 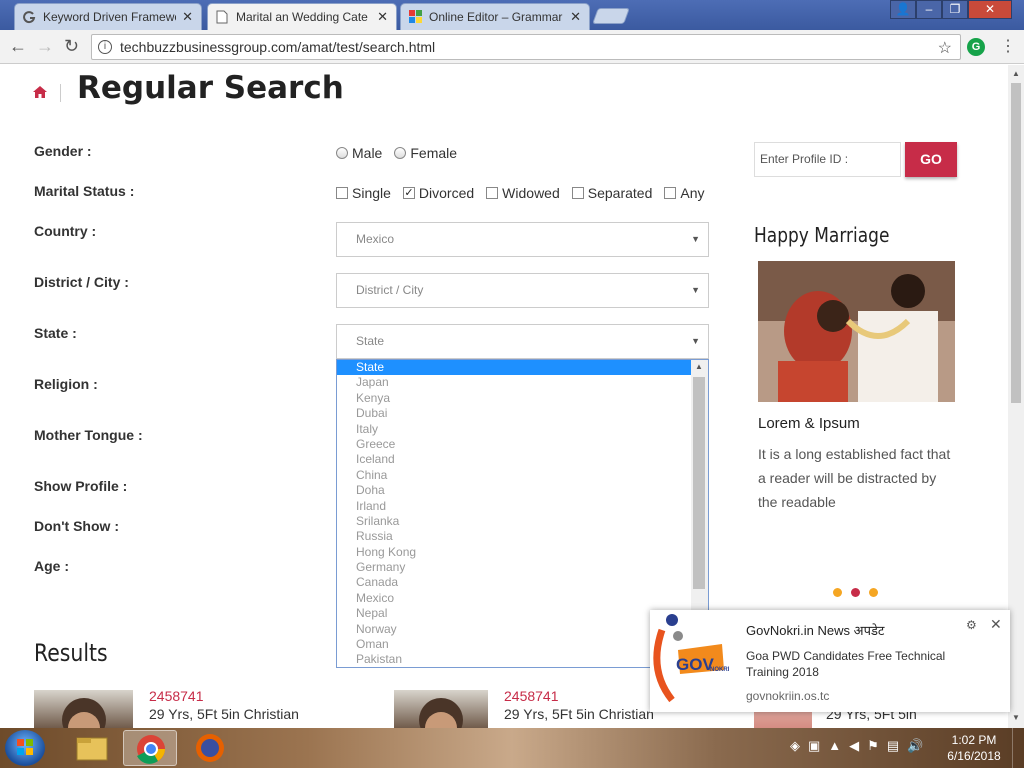 I want to click on clock-date: 6/16/2018, so click(x=974, y=756).